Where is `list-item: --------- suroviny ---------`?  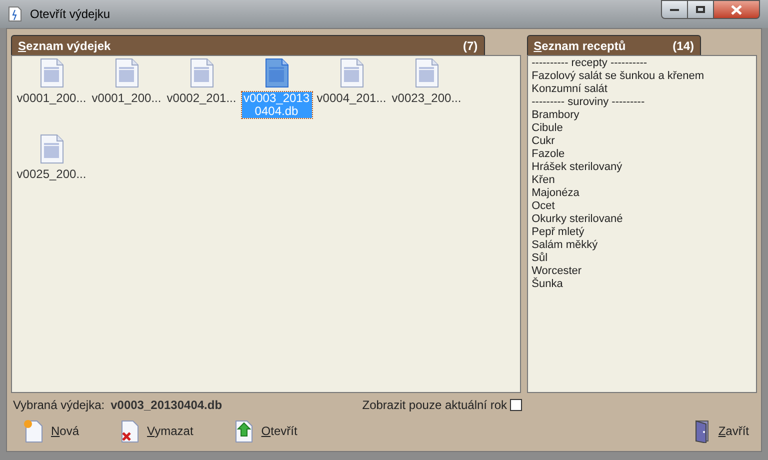
list-item: --------- suroviny --------- is located at coordinates (644, 102).